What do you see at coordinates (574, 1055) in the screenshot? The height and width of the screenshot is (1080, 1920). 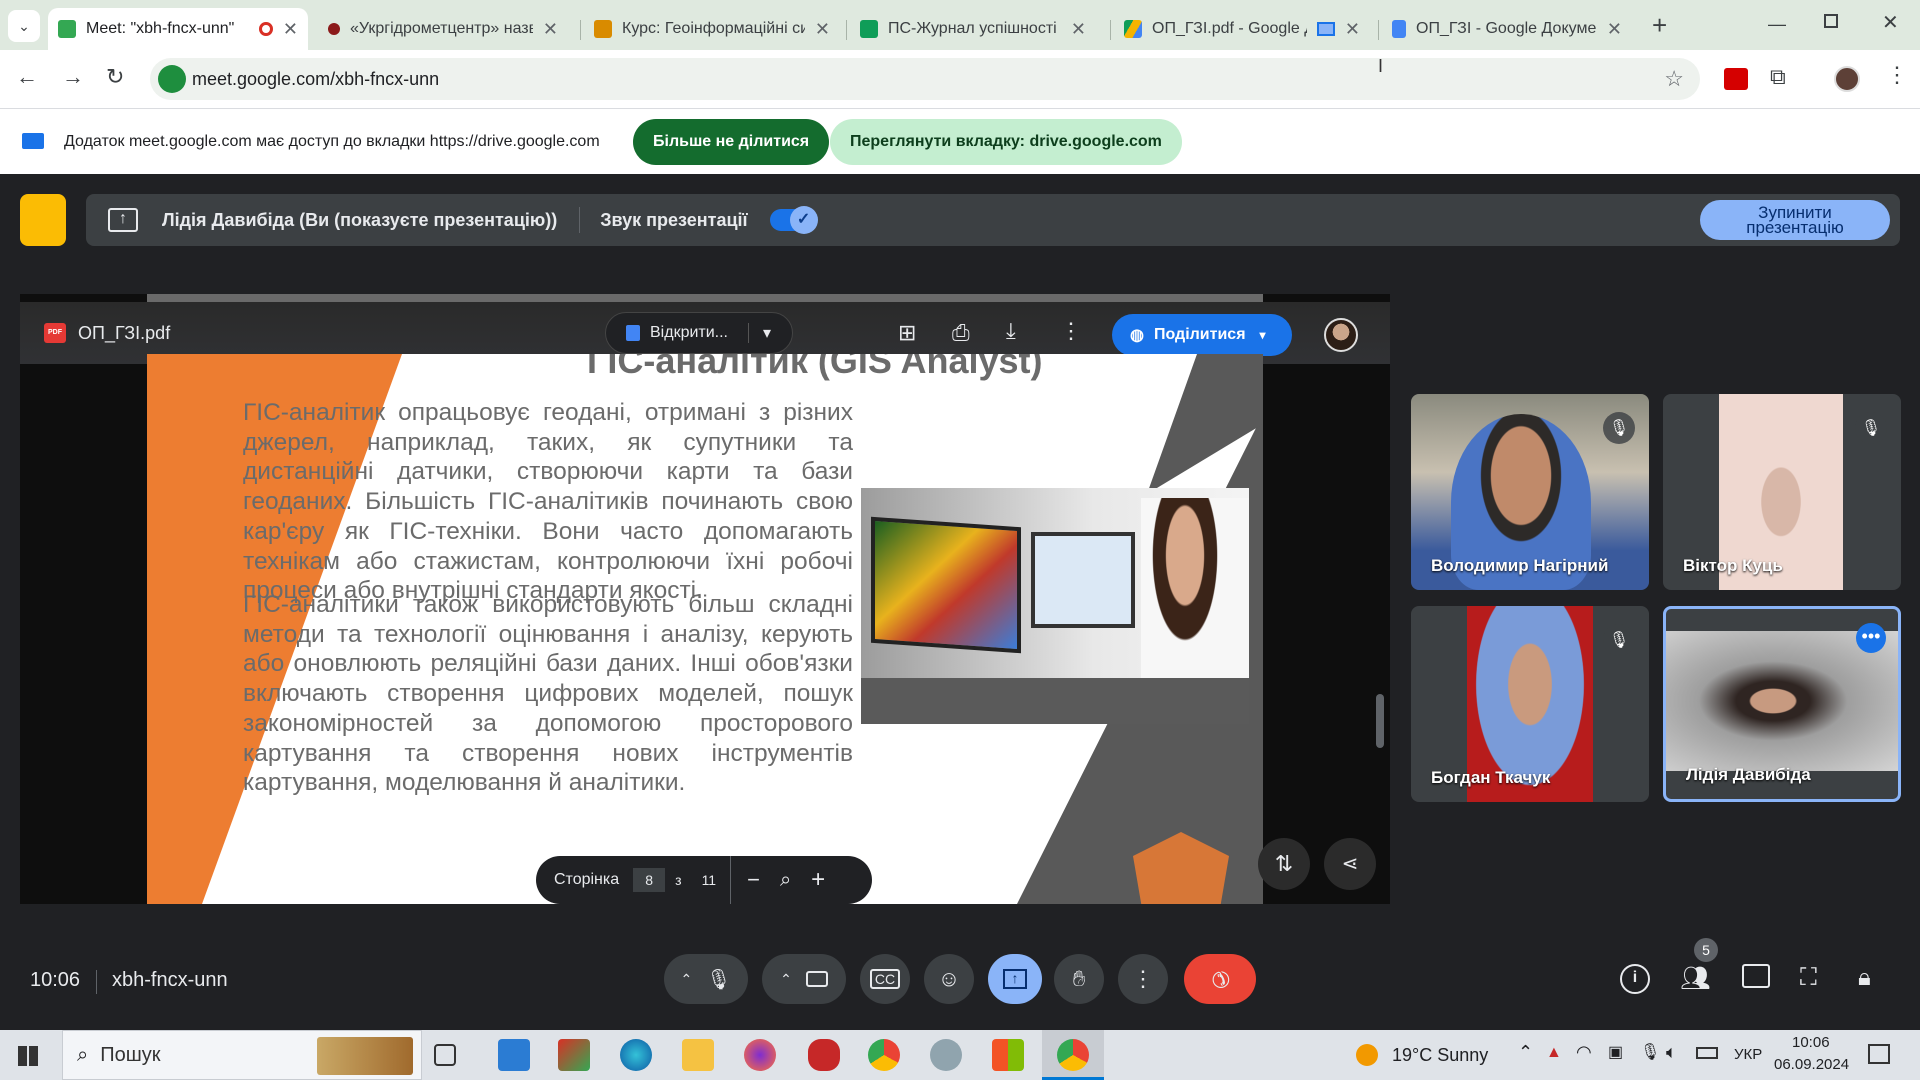 I see `app-icon` at bounding box center [574, 1055].